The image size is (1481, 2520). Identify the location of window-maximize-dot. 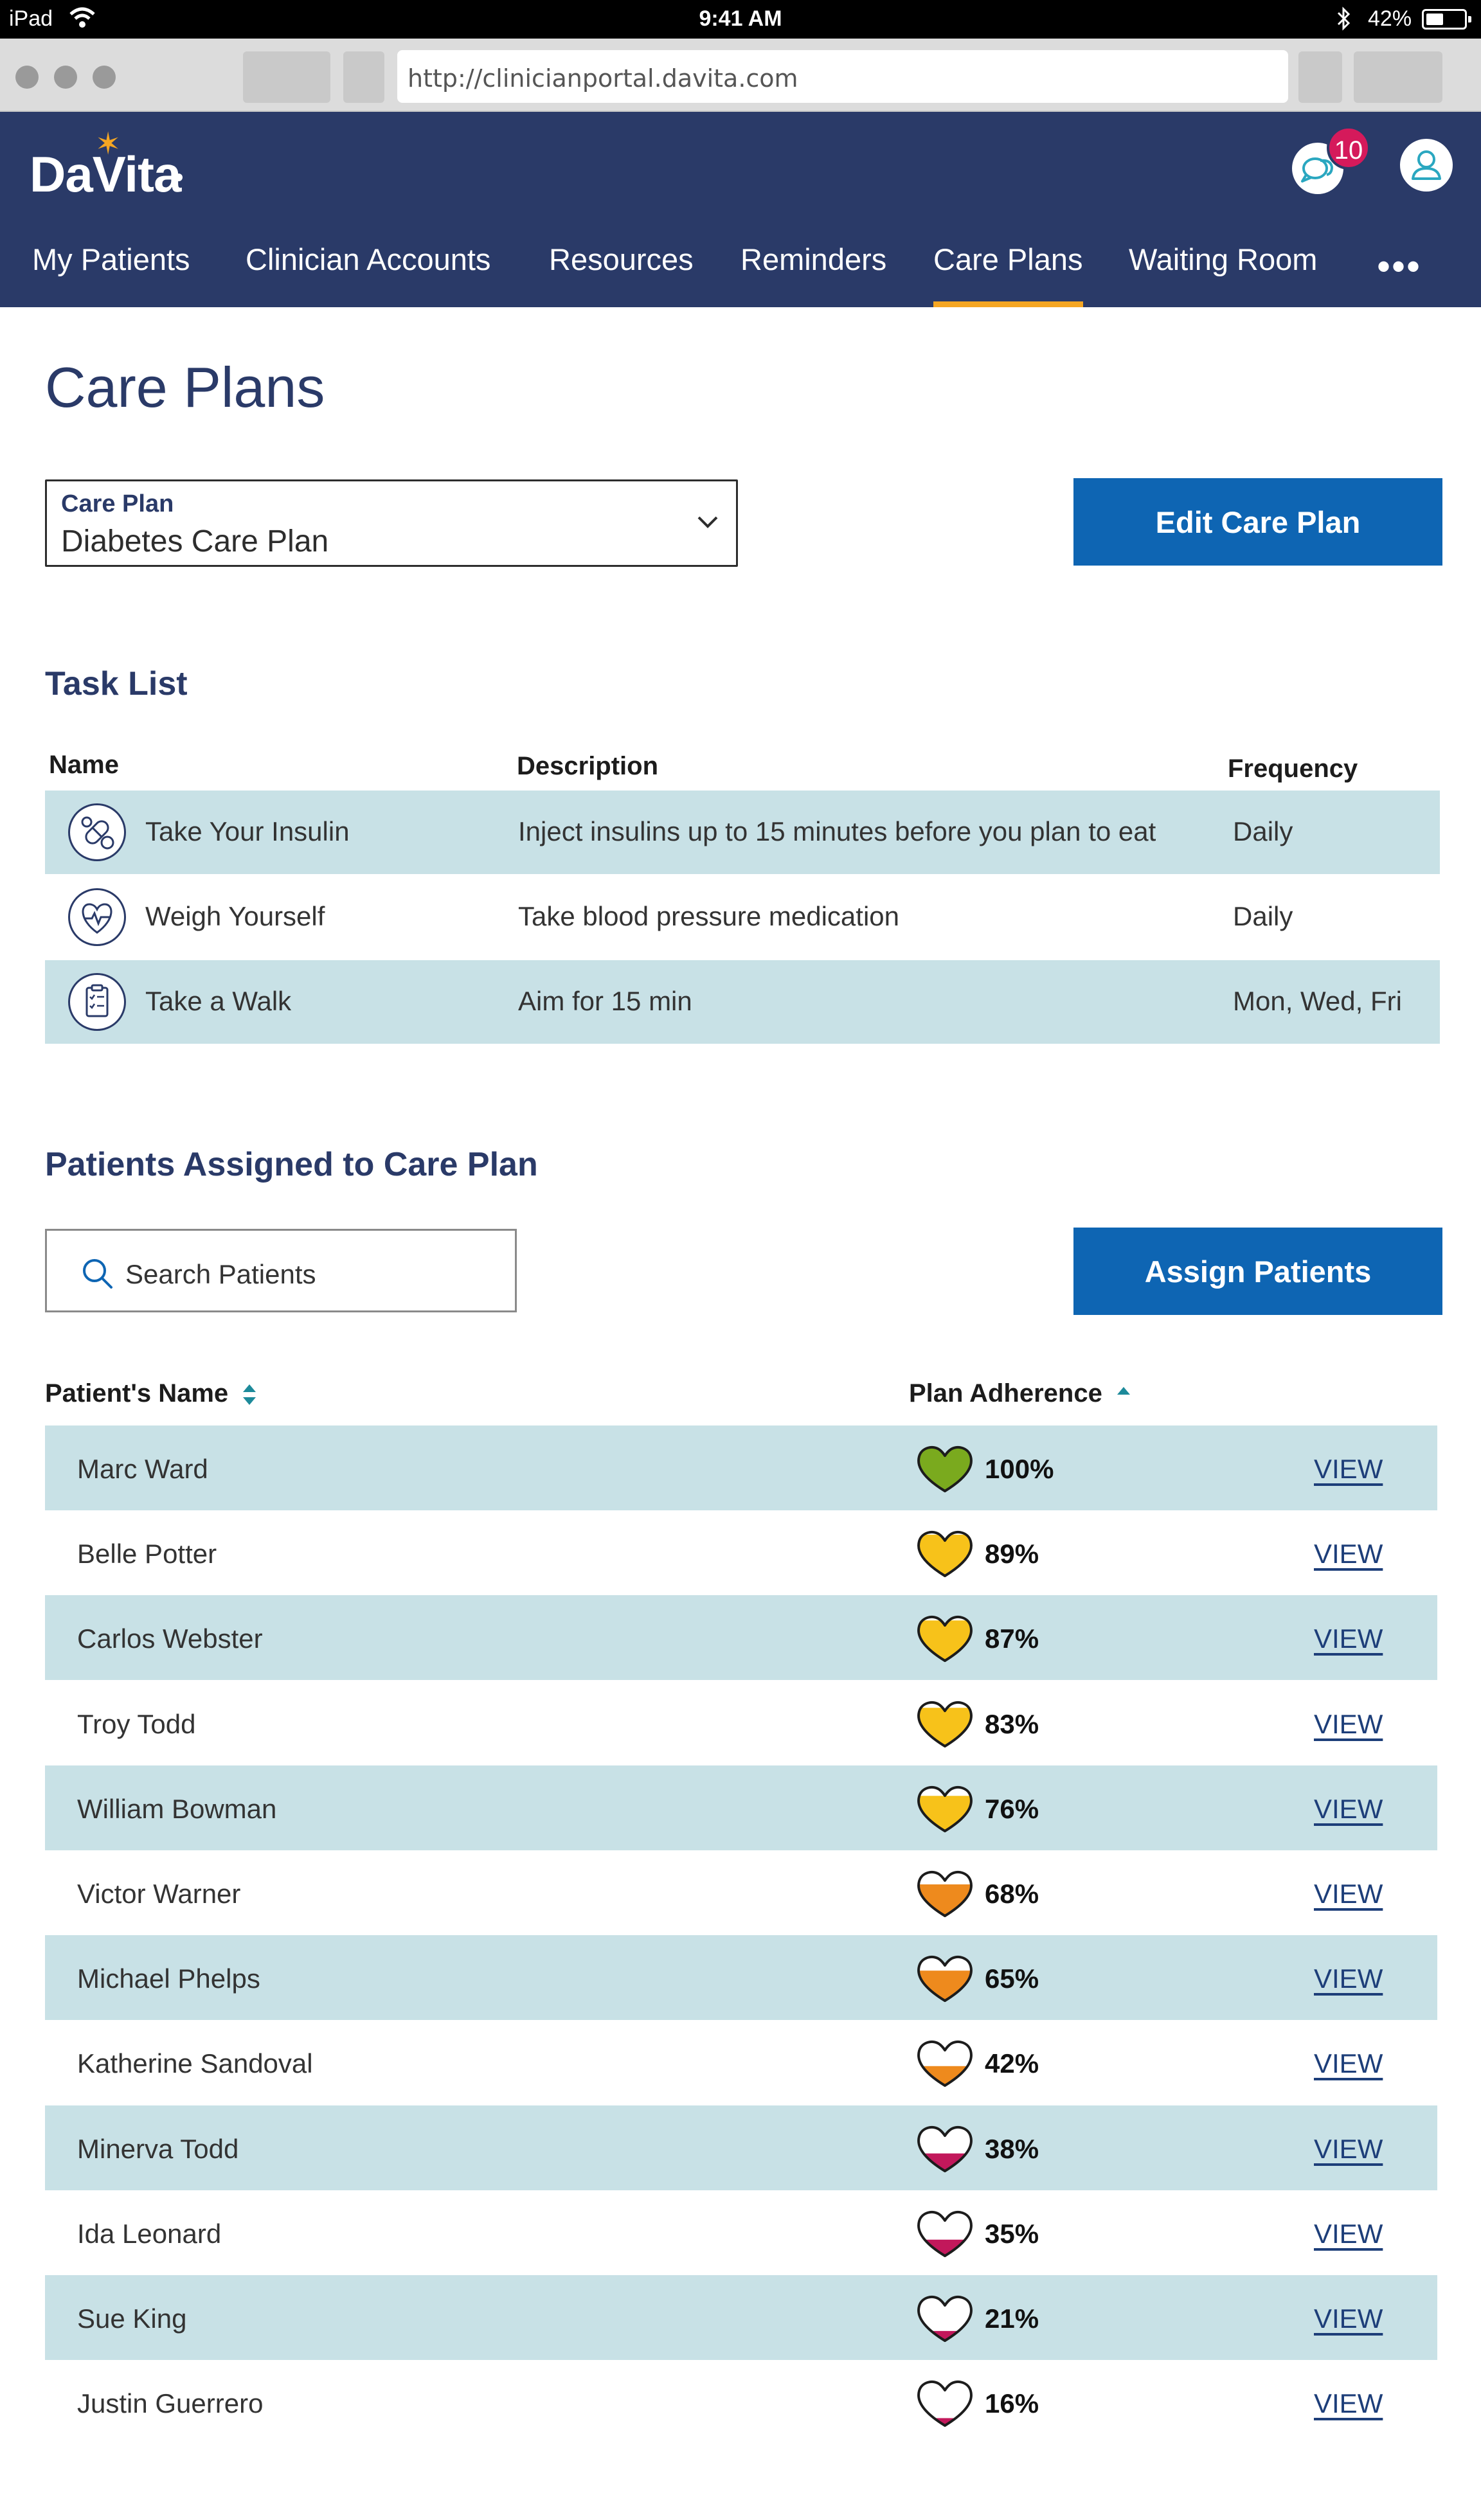
(104, 77).